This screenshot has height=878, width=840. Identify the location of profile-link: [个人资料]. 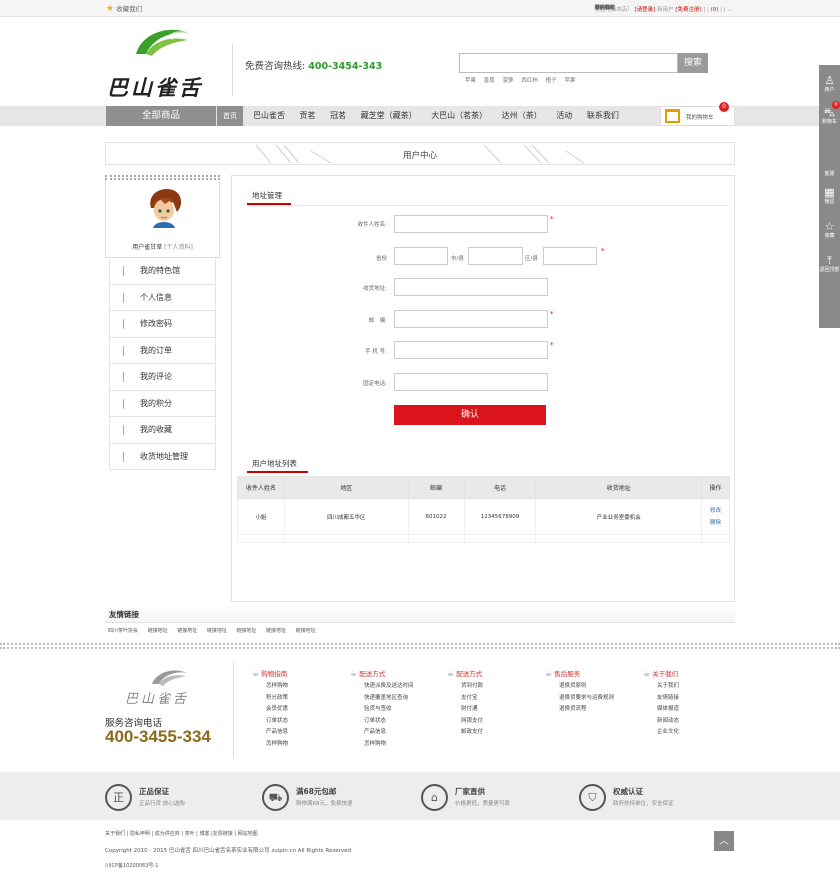
(178, 247).